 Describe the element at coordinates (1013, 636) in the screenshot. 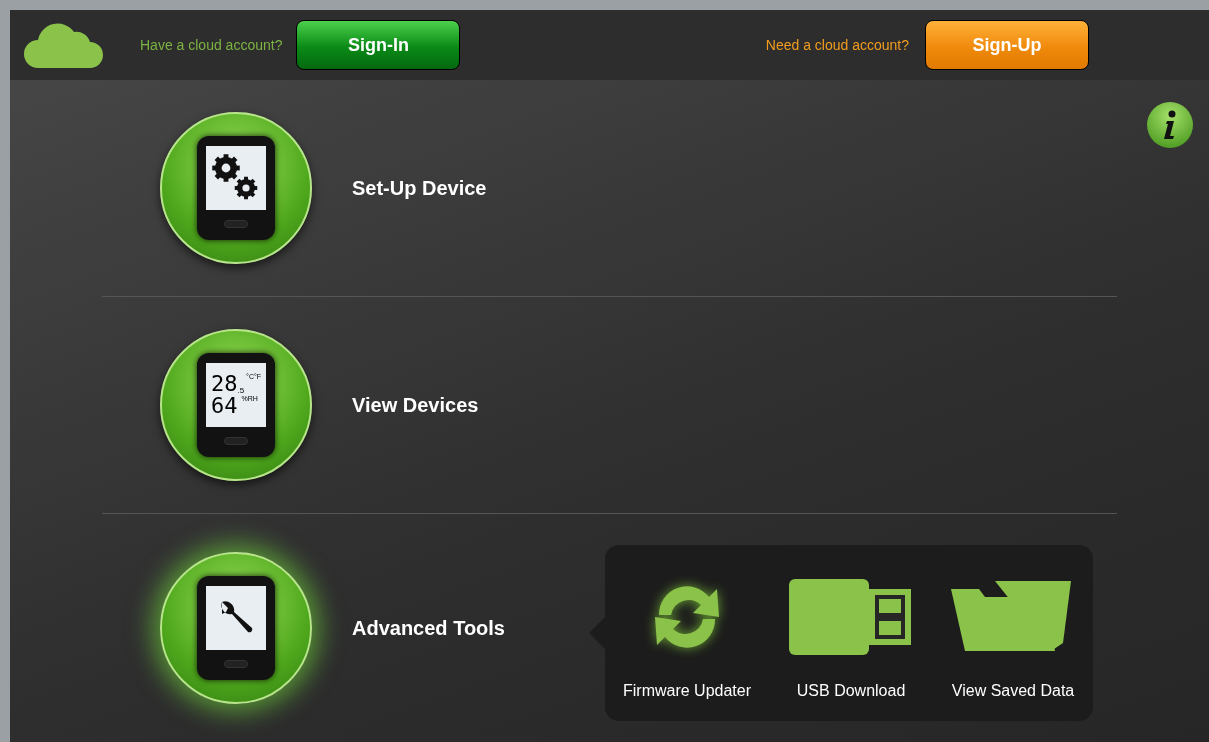

I see `tool-button: View Saved Data` at that location.